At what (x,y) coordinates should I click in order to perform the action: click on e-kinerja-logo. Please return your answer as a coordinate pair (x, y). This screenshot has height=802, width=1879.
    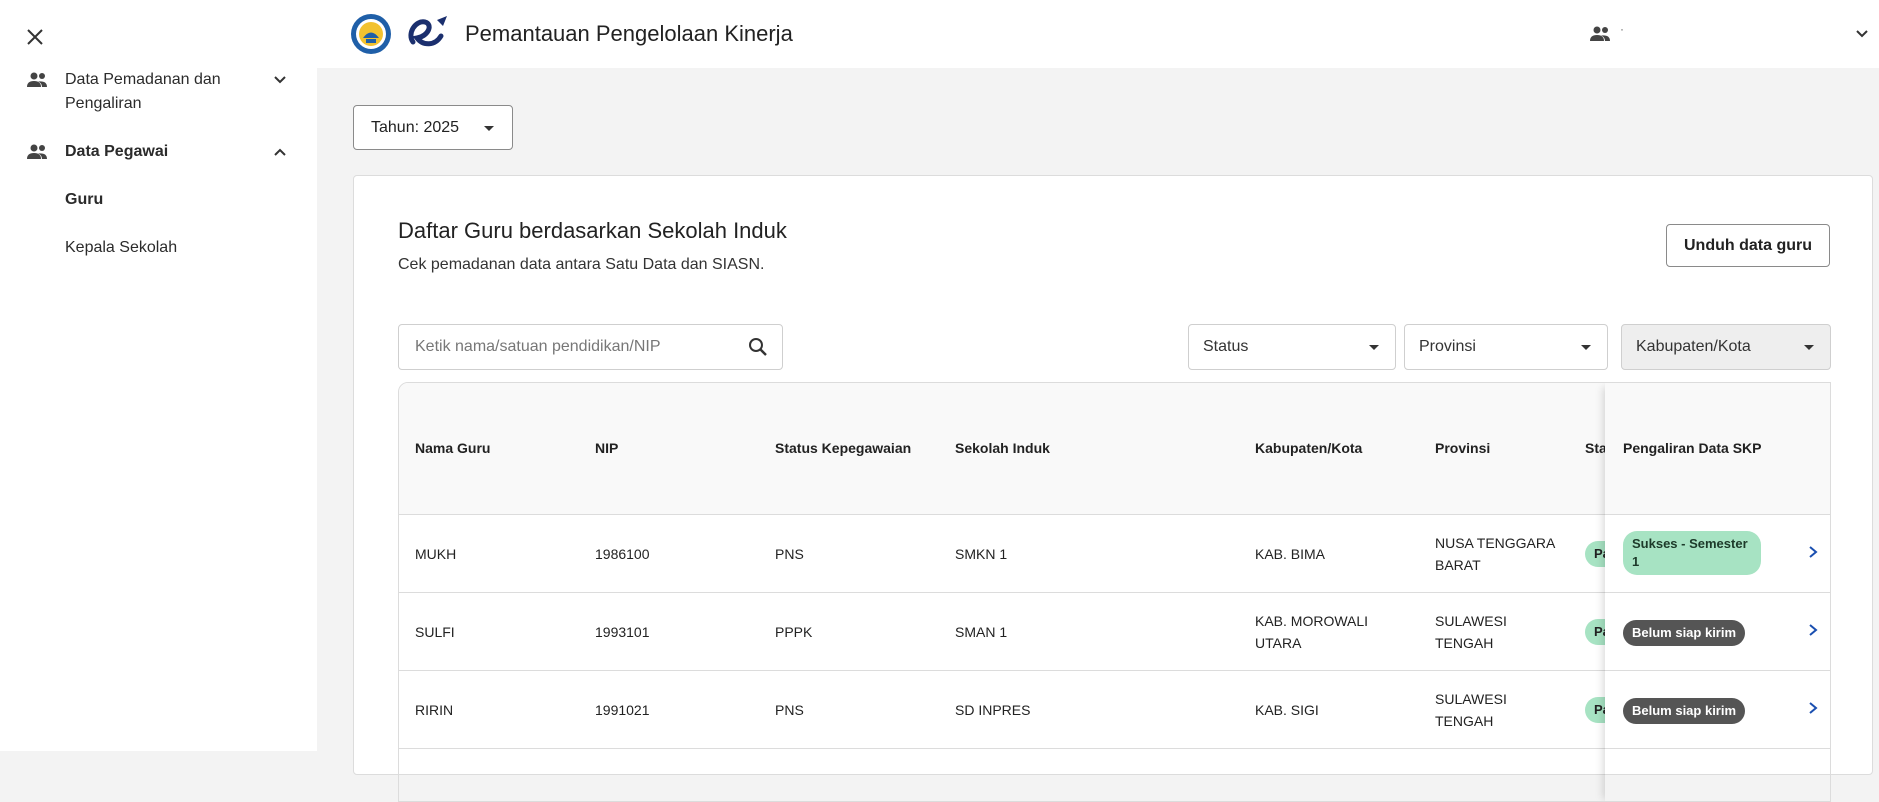
    Looking at the image, I should click on (427, 31).